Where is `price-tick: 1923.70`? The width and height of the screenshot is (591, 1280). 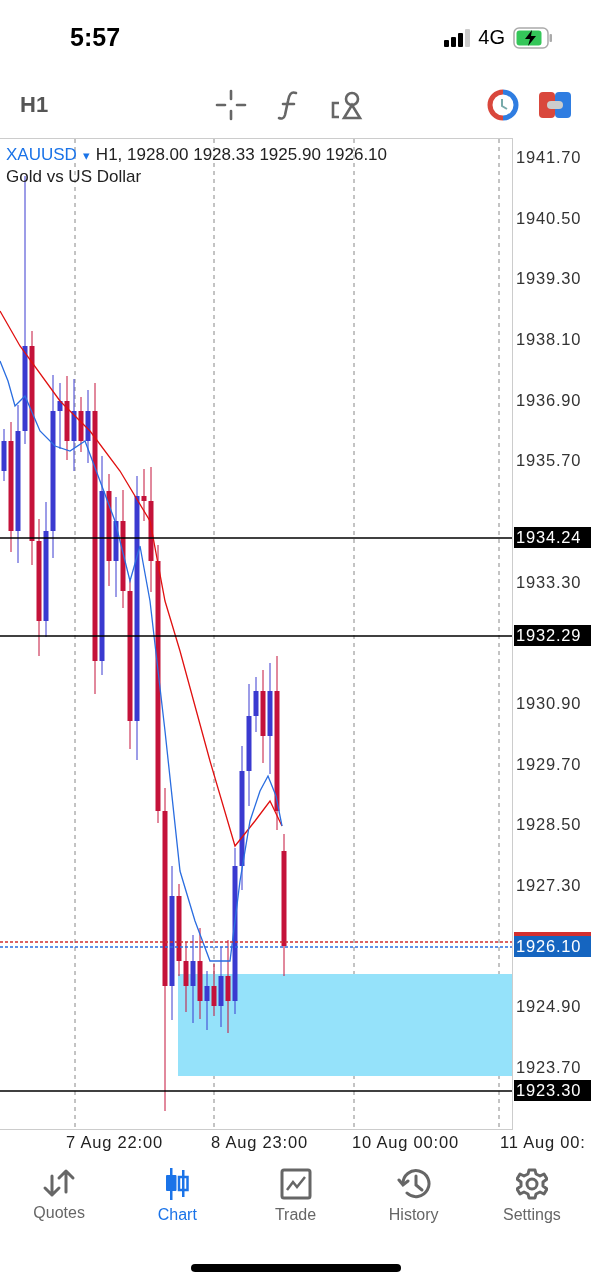 price-tick: 1923.70 is located at coordinates (549, 1068).